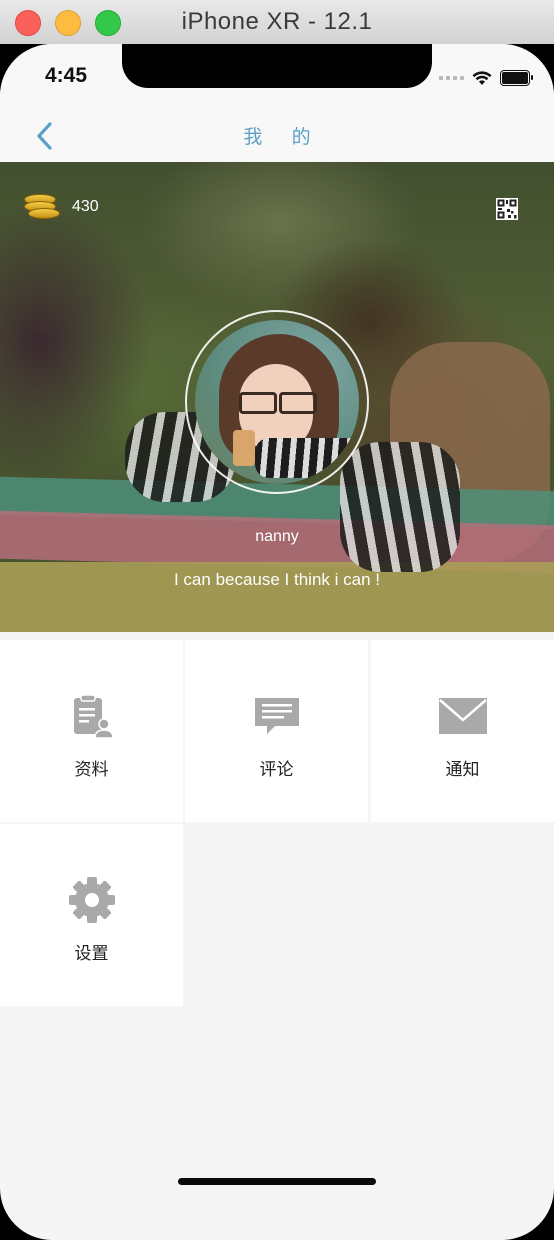 The height and width of the screenshot is (1240, 554). What do you see at coordinates (93, 716) in the screenshot?
I see `profile-document-icon` at bounding box center [93, 716].